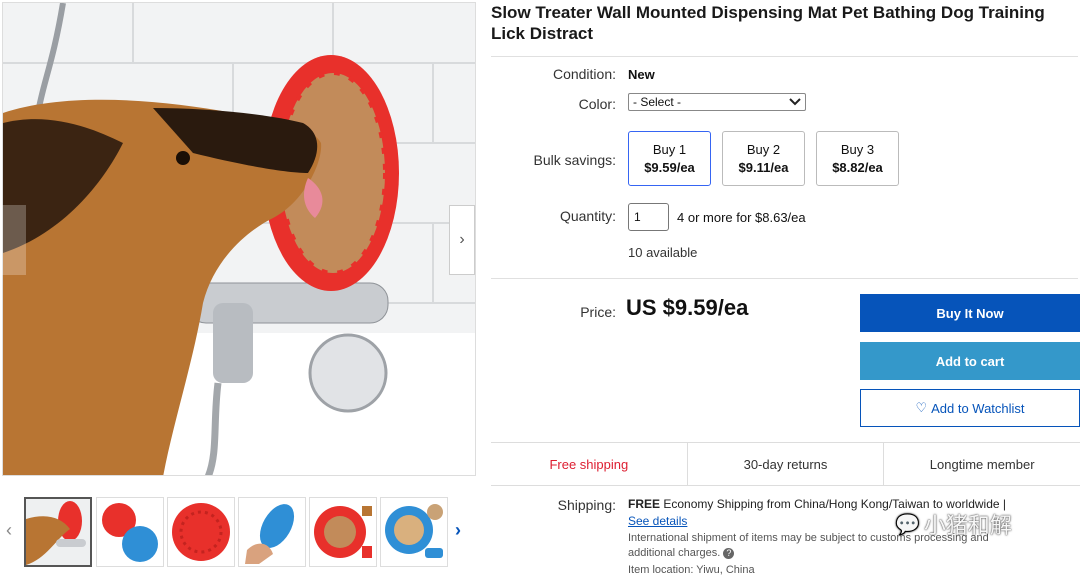 This screenshot has height=576, width=1080. I want to click on bulk-qty: Buy 2, so click(763, 149).